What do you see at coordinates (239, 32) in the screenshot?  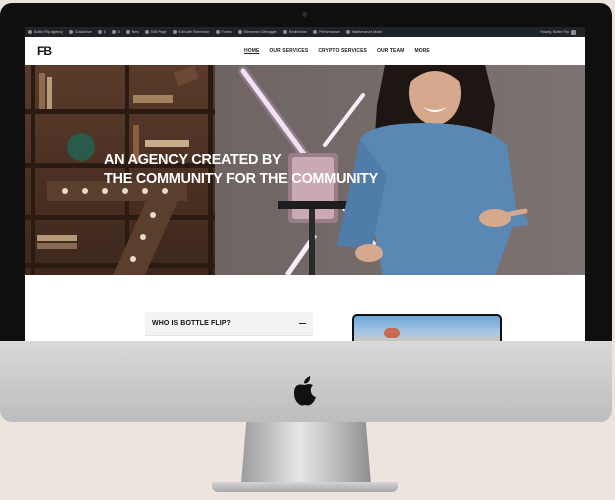 I see `bug-icon` at bounding box center [239, 32].